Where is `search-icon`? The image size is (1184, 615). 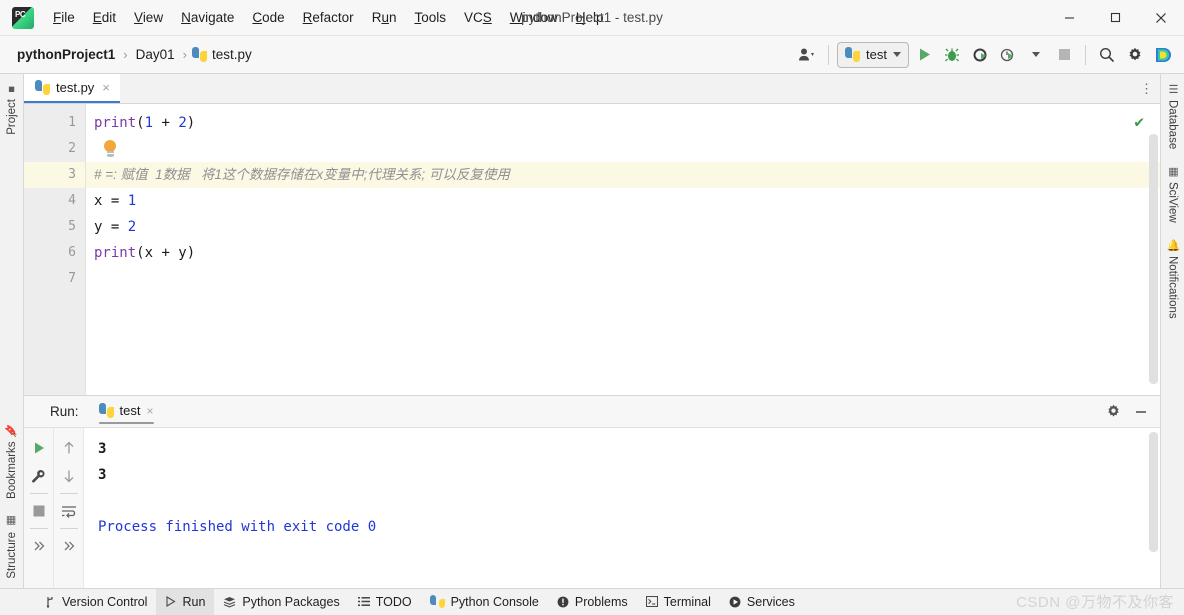 search-icon is located at coordinates (1107, 55).